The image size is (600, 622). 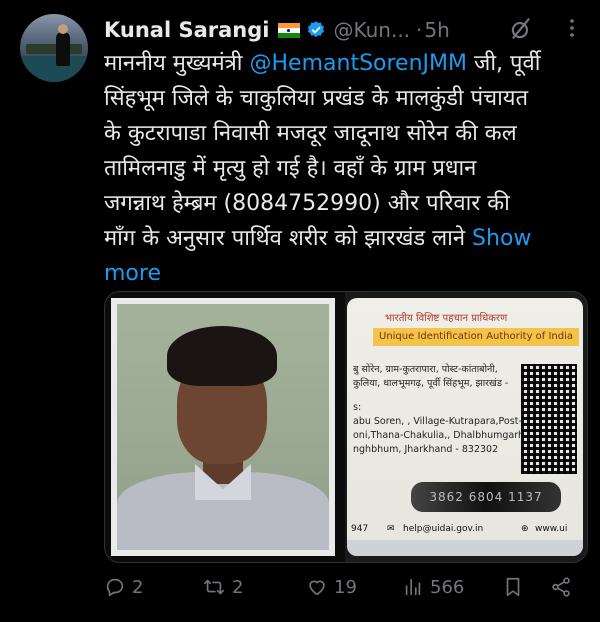 I want to click on card-authority: Unique Identification Authority of India, so click(x=476, y=337).